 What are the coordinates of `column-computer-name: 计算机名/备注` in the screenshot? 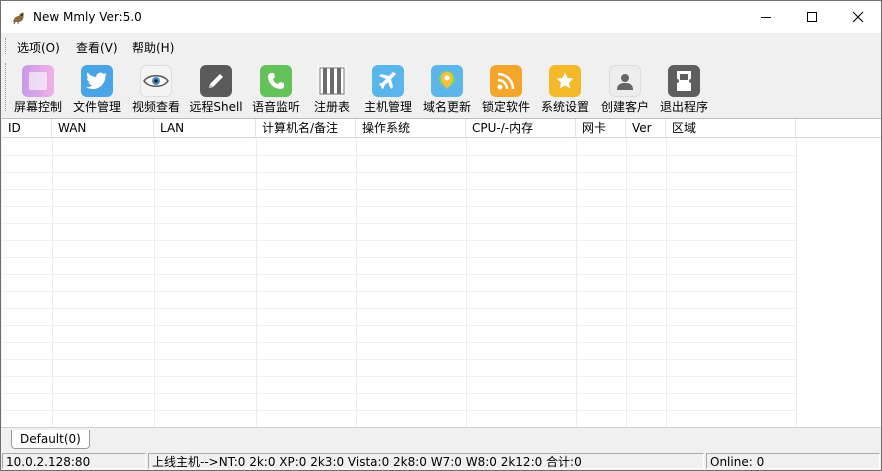 It's located at (306, 128).